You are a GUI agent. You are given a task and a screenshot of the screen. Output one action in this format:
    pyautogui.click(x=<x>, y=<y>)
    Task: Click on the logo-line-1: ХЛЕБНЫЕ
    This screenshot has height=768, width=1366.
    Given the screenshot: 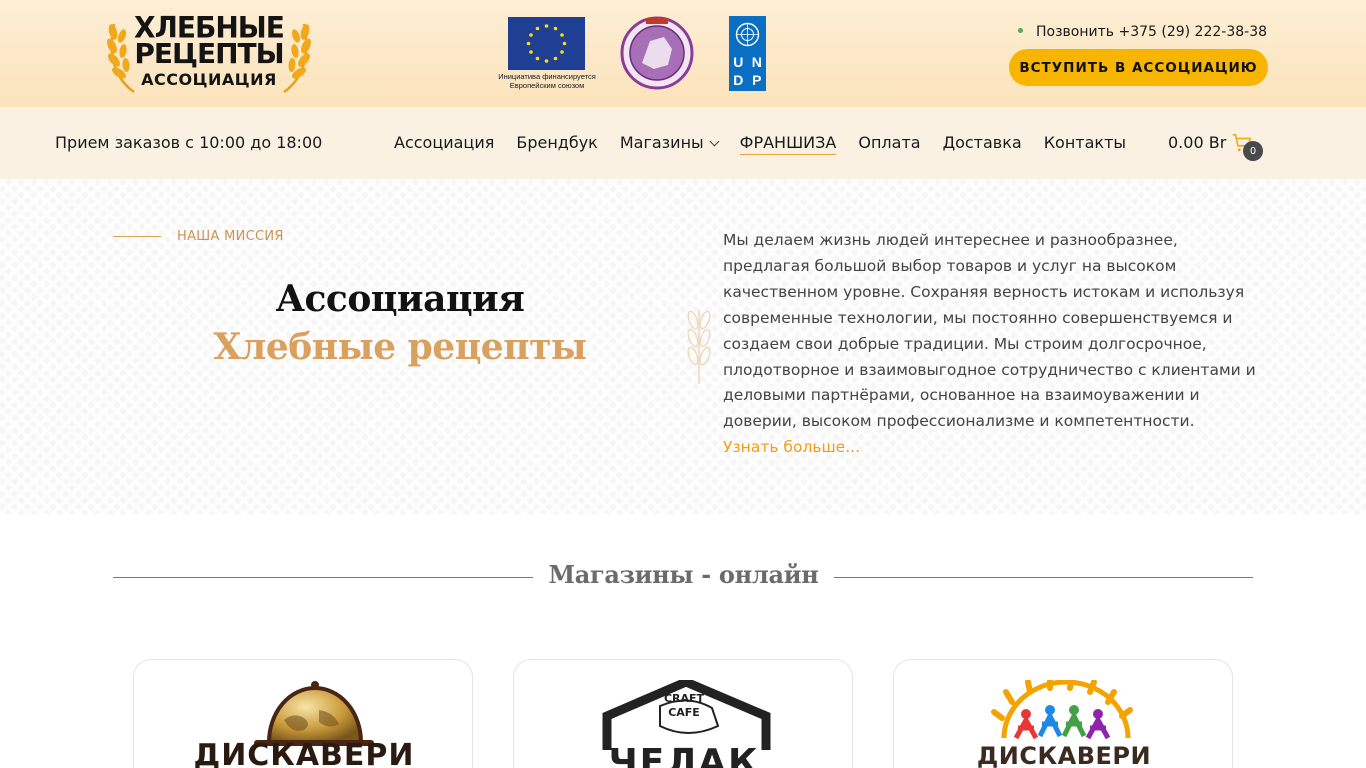 What is the action you would take?
    pyautogui.click(x=209, y=27)
    